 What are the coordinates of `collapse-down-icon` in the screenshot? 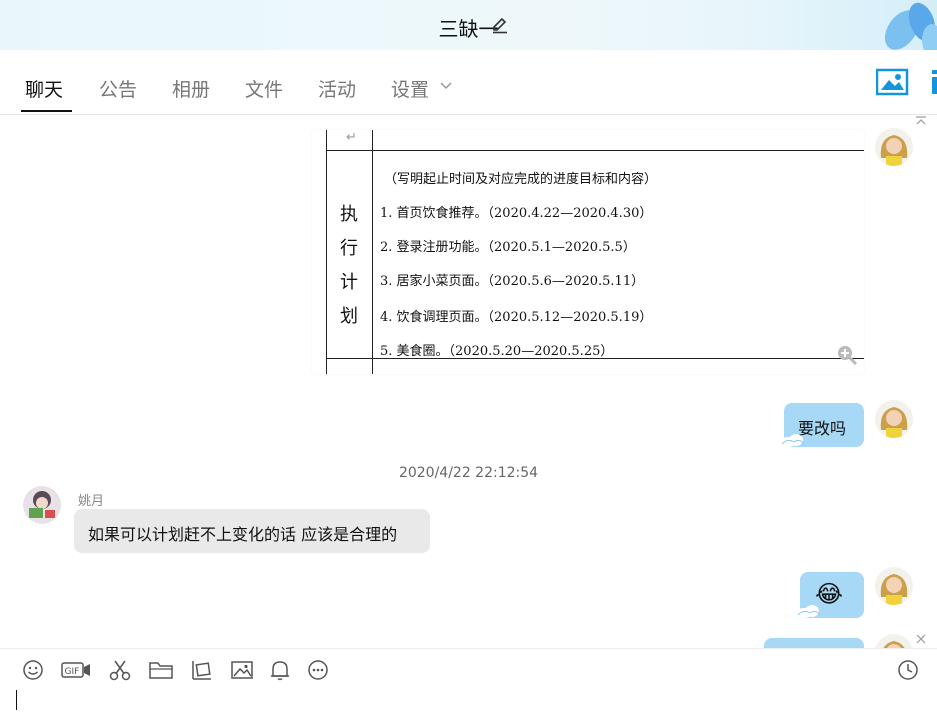 It's located at (921, 639).